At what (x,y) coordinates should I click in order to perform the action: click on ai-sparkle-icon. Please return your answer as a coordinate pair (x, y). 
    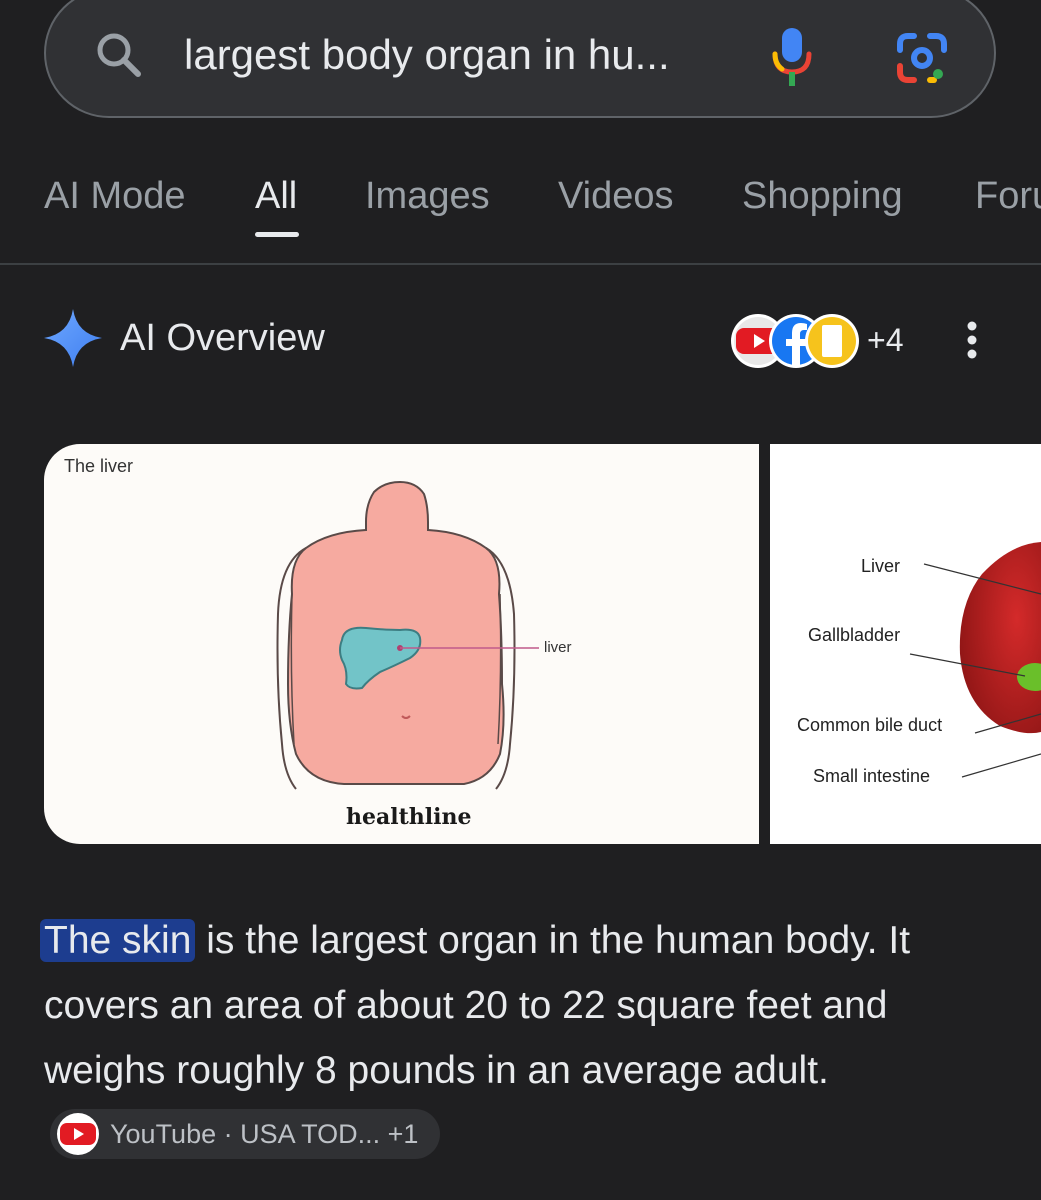
    Looking at the image, I should click on (73, 338).